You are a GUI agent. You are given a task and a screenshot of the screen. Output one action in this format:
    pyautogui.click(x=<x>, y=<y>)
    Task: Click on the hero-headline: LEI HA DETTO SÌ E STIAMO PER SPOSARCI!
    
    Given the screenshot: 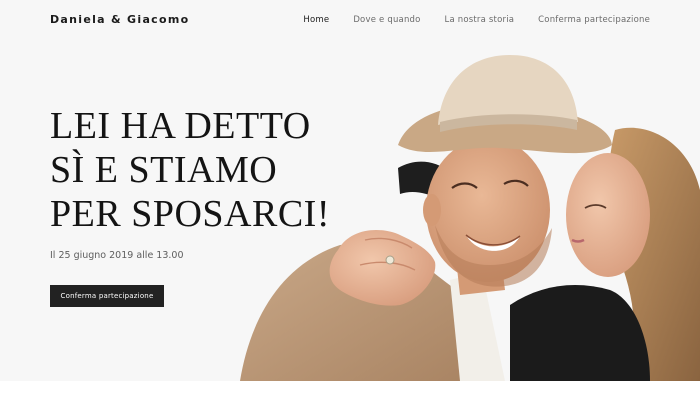 What is the action you would take?
    pyautogui.click(x=190, y=170)
    